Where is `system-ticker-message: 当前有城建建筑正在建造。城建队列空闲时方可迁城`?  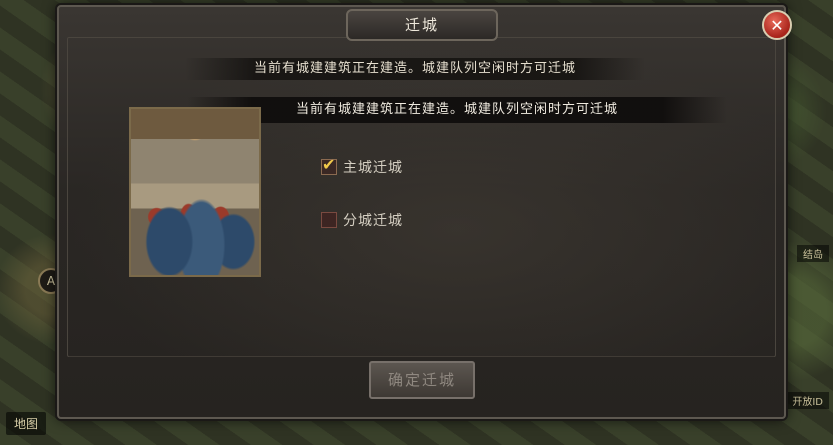
system-ticker-message: 当前有城建建筑正在建造。城建队列空闲时方可迁城 is located at coordinates (415, 69).